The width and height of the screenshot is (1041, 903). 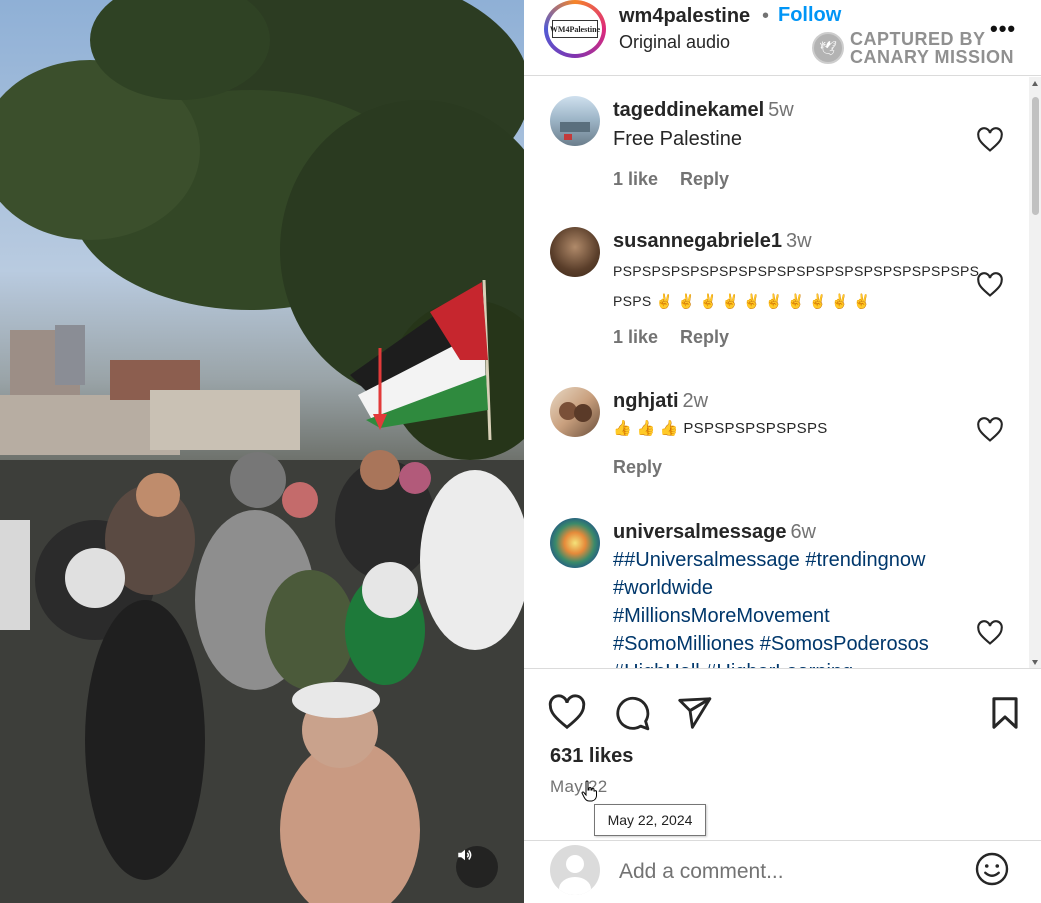 What do you see at coordinates (465, 855) in the screenshot?
I see `volume-icon` at bounding box center [465, 855].